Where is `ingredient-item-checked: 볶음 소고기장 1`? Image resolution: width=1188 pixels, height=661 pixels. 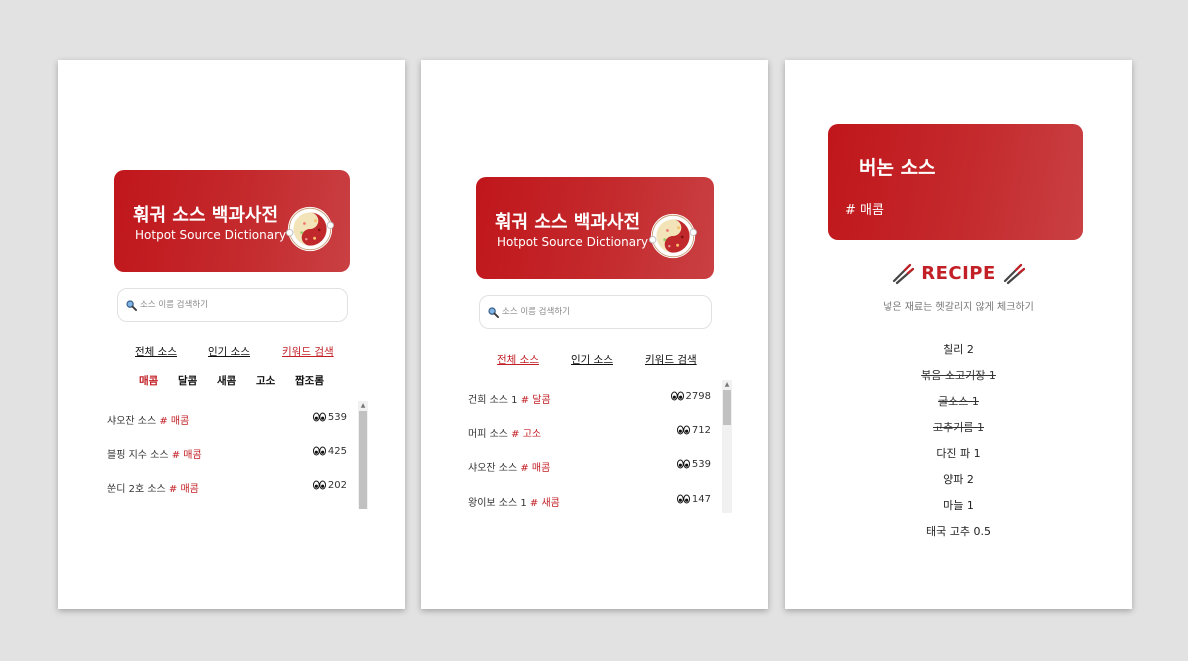
ingredient-item-checked: 볶음 소고기장 1 is located at coordinates (958, 375).